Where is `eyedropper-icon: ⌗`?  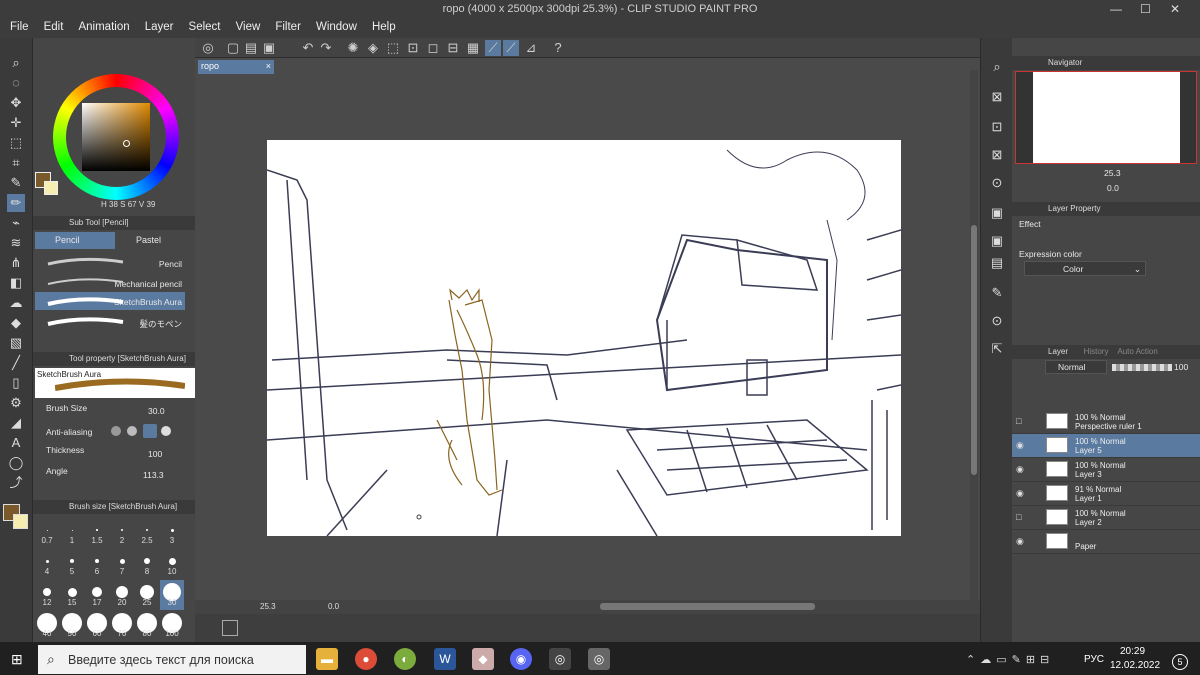
eyedropper-icon: ⌗ is located at coordinates (16, 163).